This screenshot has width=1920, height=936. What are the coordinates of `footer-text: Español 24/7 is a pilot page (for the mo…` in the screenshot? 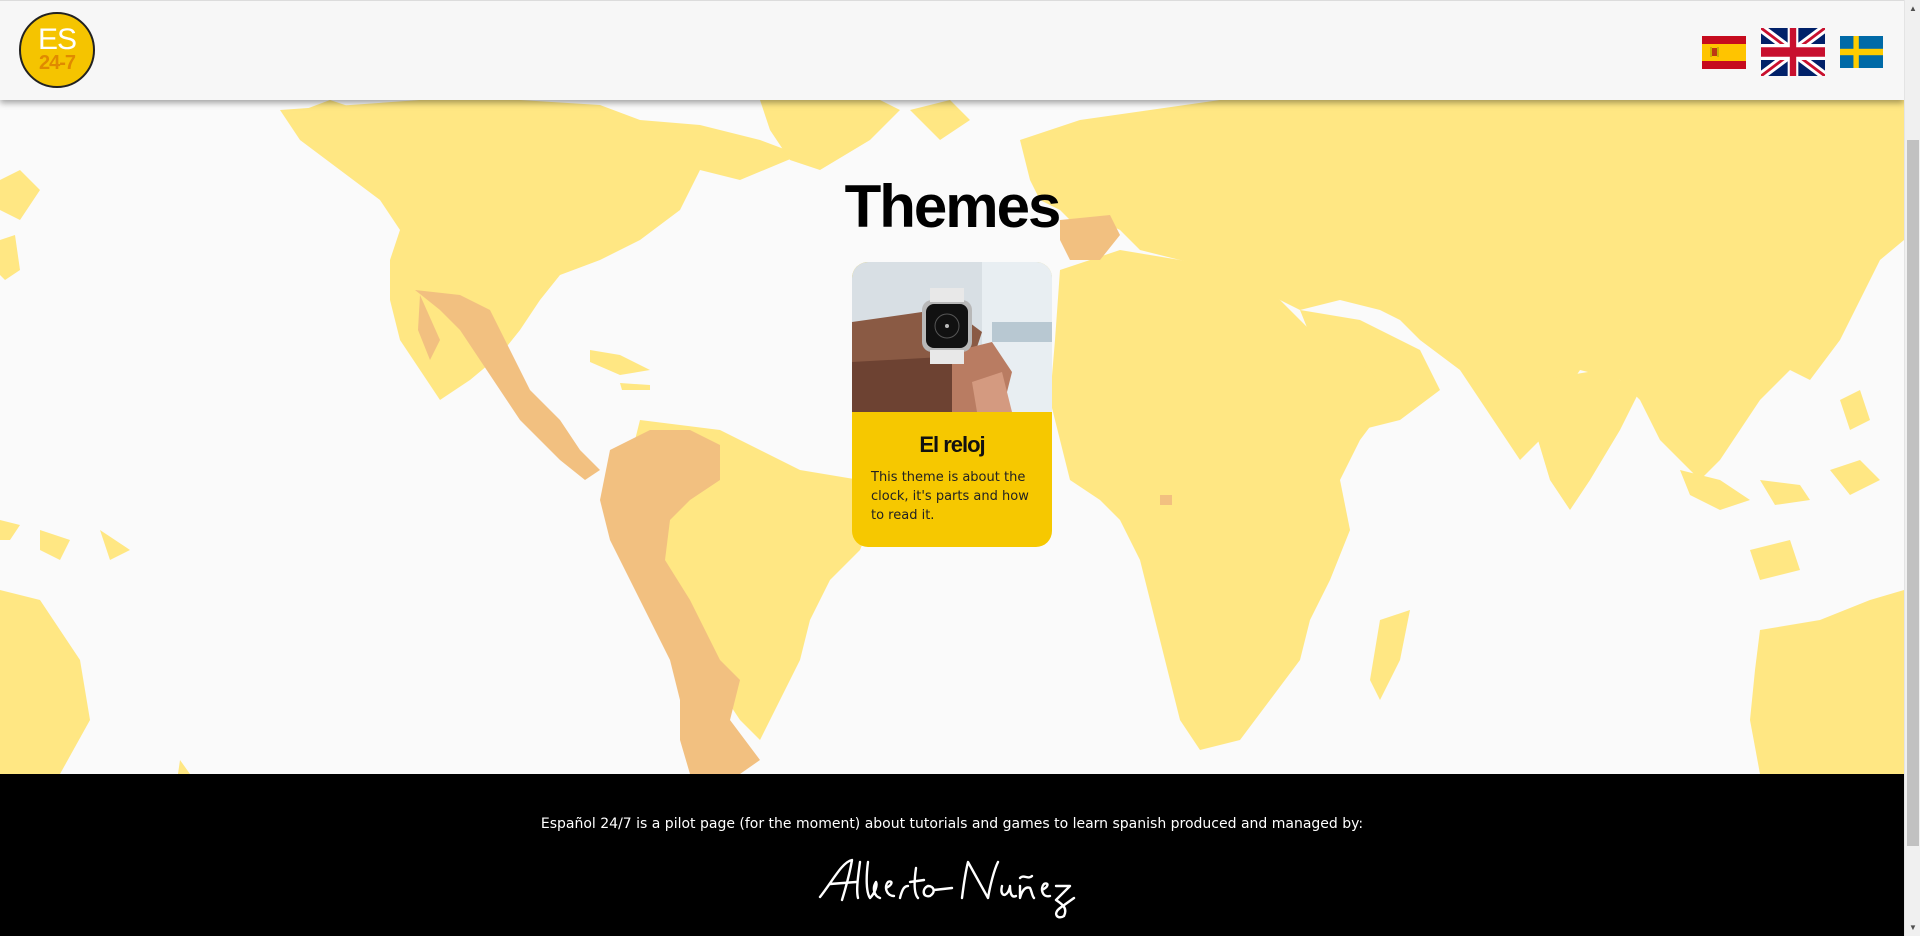 It's located at (952, 824).